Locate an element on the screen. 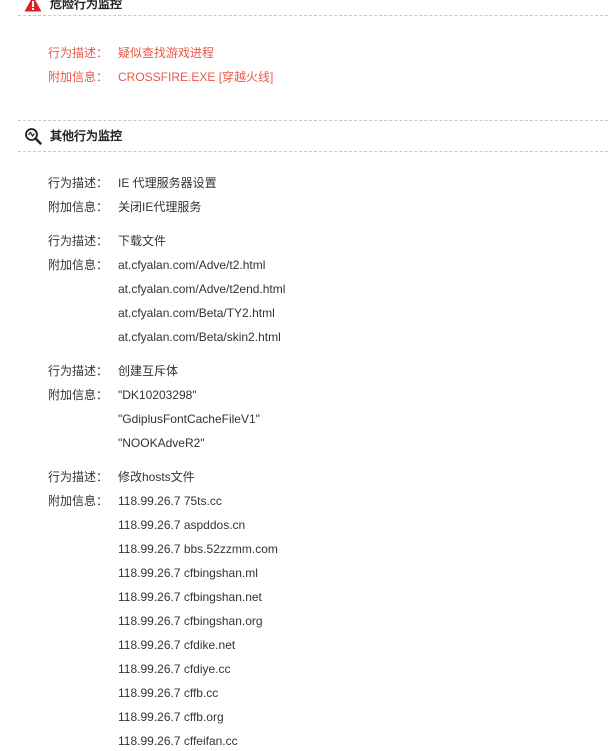 The height and width of the screenshot is (751, 610). behavior-desc-value: 修改hosts文件 is located at coordinates (156, 477).